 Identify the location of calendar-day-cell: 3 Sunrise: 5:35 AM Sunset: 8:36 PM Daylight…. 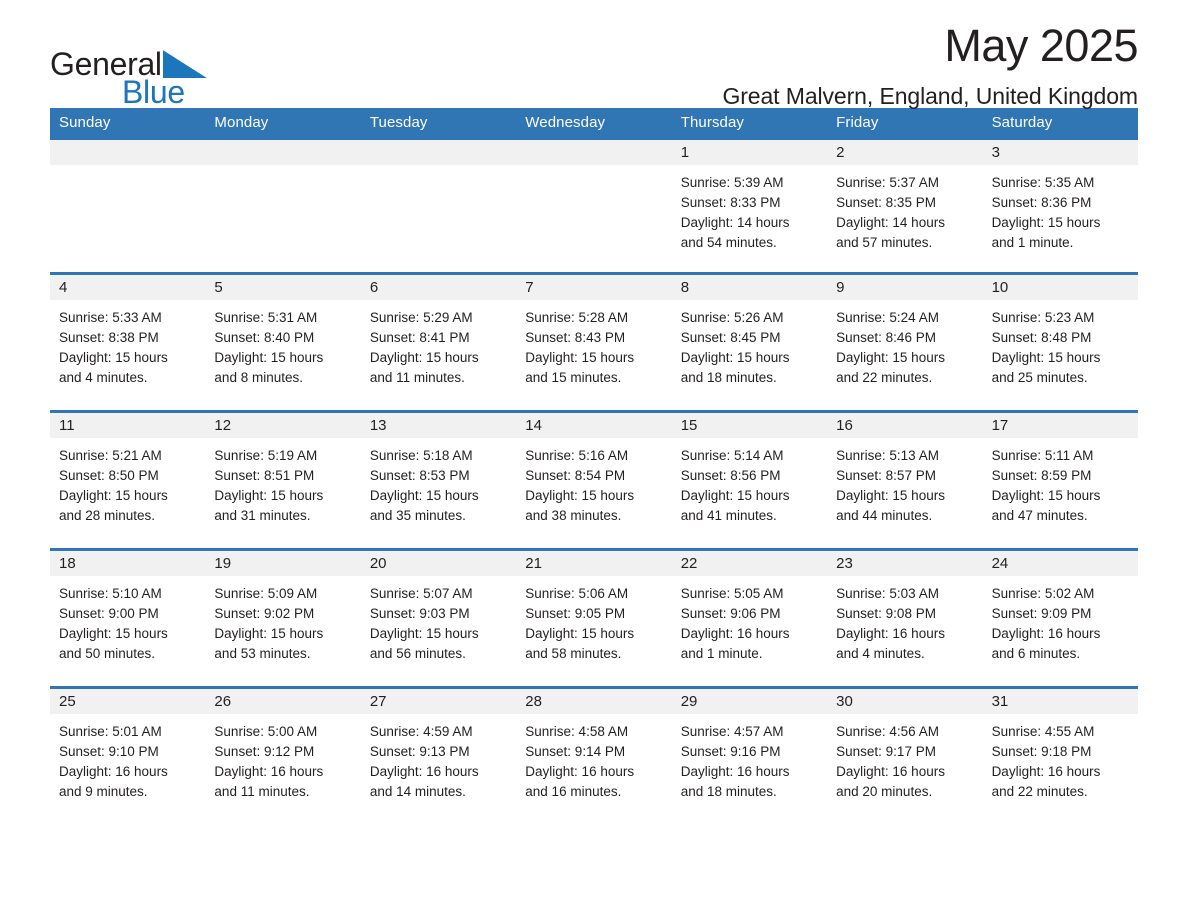
(1060, 206).